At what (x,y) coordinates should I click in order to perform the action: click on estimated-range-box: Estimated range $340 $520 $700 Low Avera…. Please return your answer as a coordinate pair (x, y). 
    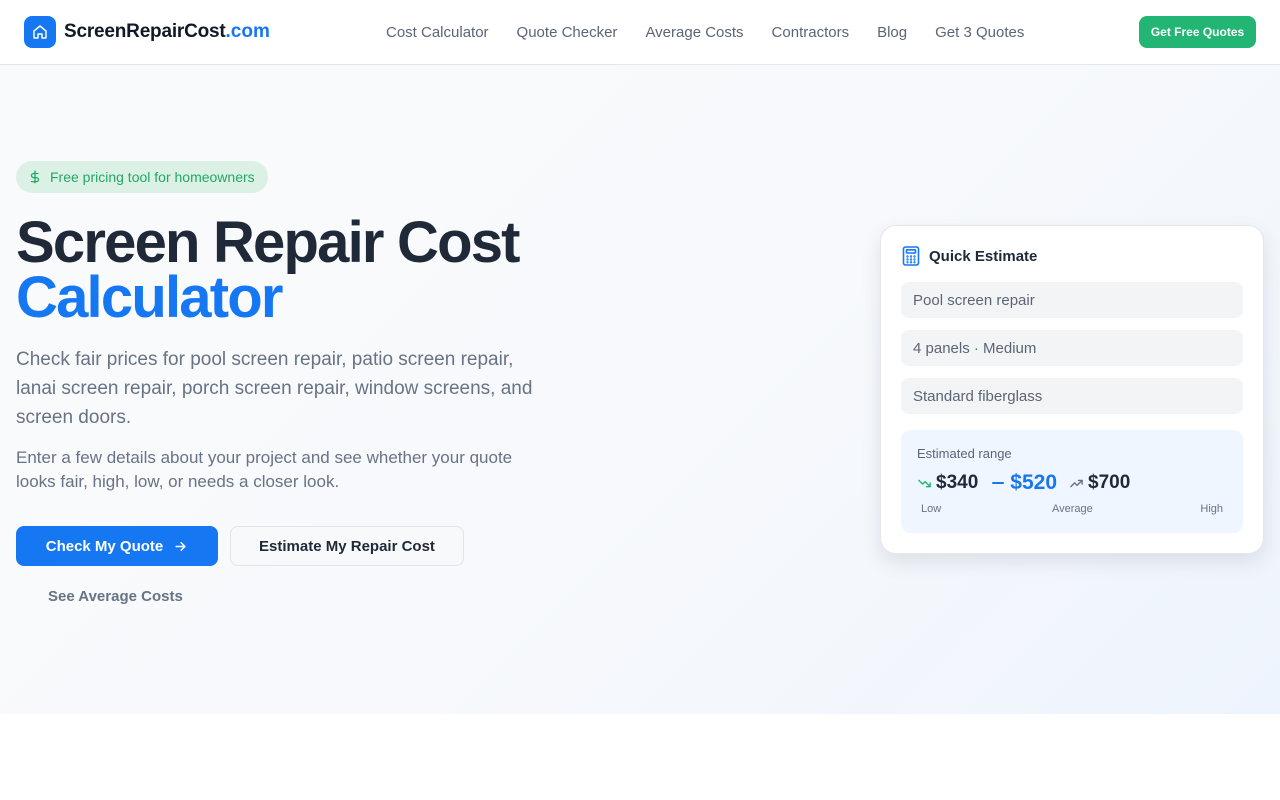
    Looking at the image, I should click on (1072, 481).